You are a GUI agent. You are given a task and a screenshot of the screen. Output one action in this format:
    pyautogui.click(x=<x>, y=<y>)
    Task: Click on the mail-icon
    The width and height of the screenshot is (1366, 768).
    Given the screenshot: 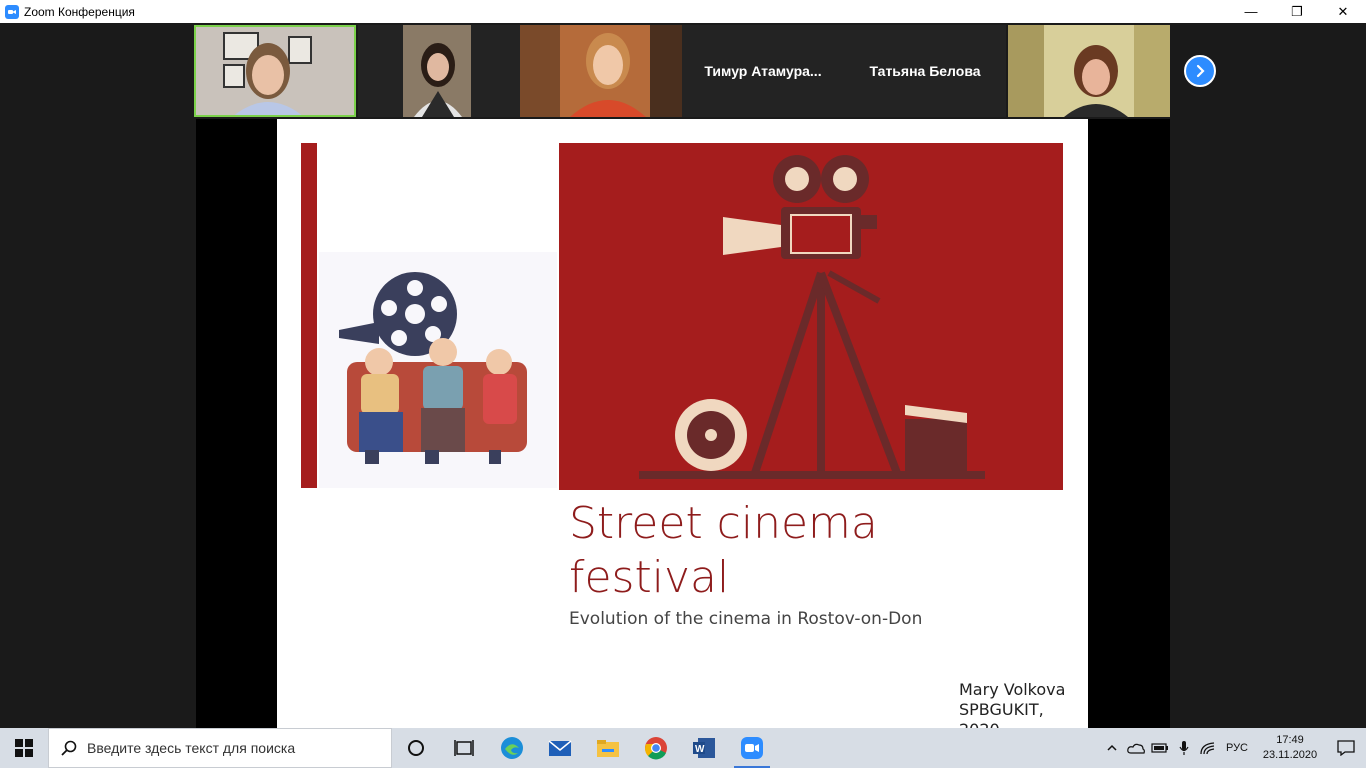 What is the action you would take?
    pyautogui.click(x=560, y=748)
    